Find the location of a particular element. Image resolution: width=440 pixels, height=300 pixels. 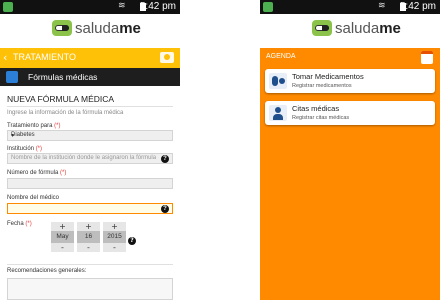

formula-number-label: Número de fórmula (*) is located at coordinates (37, 173).